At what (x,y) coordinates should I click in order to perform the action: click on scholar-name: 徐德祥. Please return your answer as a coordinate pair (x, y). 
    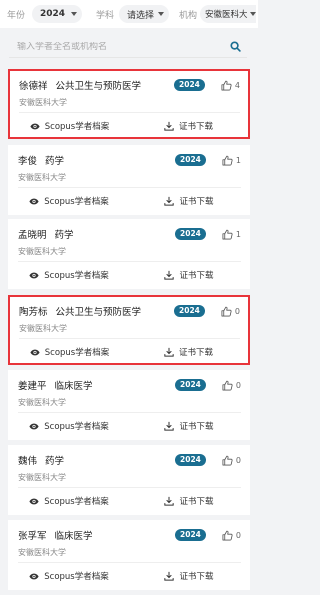
    Looking at the image, I should click on (33, 86).